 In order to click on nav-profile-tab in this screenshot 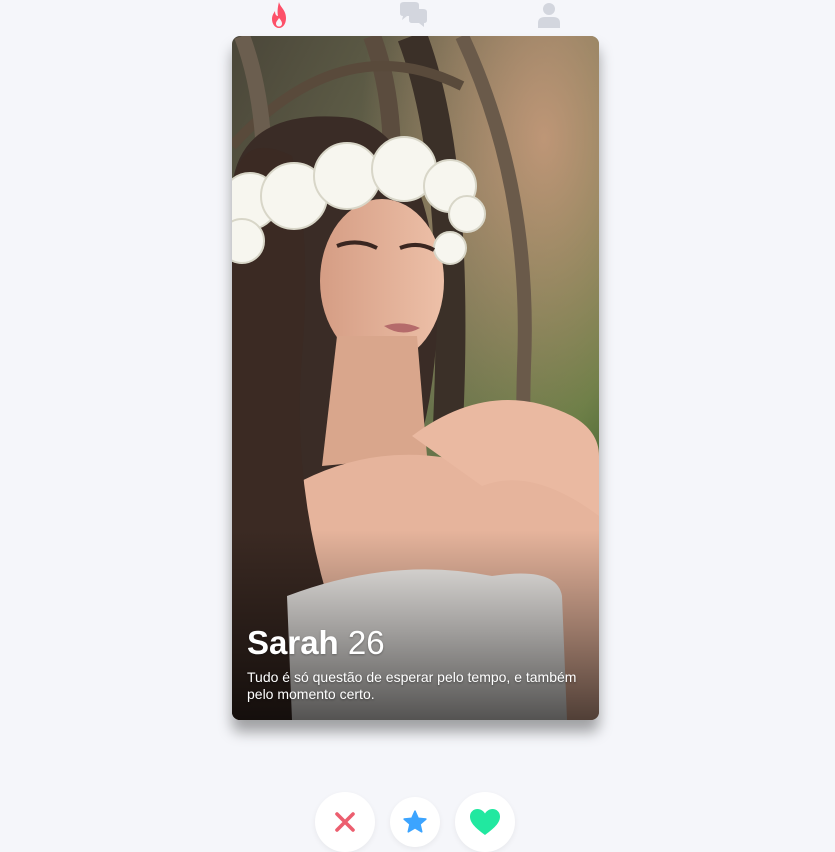, I will do `click(549, 15)`.